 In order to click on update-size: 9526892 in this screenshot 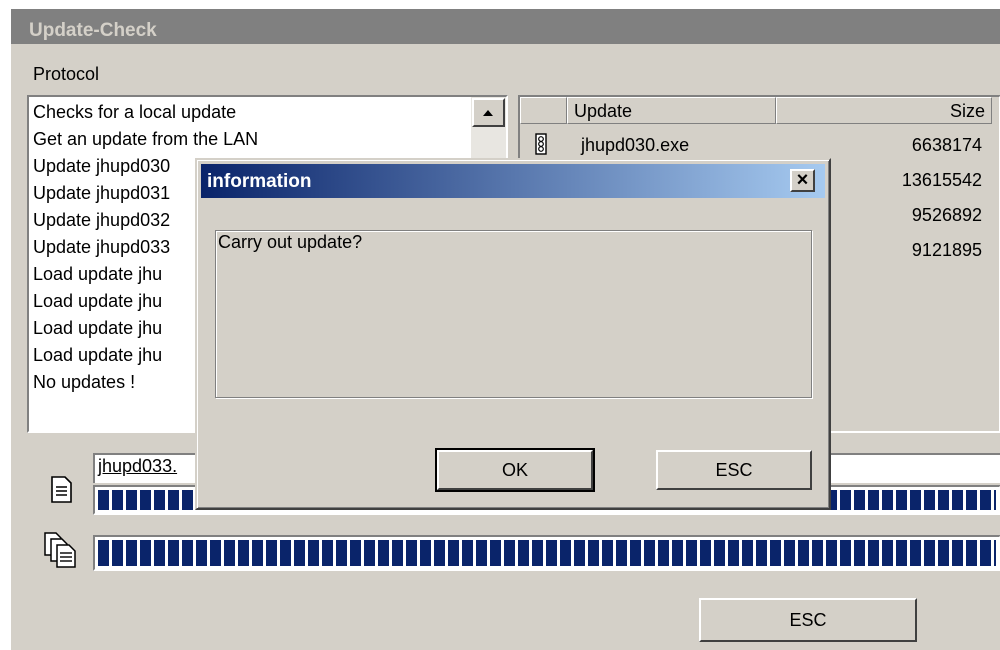, I will do `click(946, 215)`.